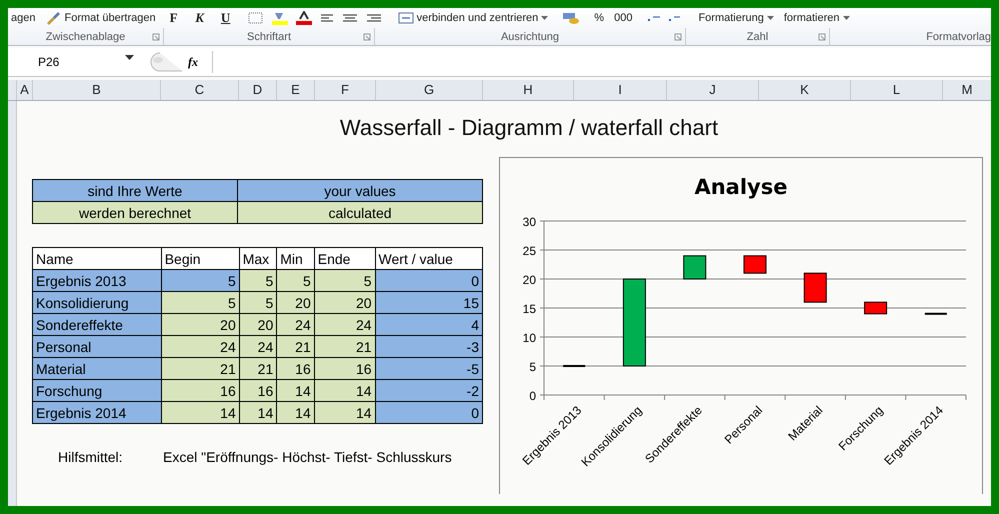  Describe the element at coordinates (896, 90) in the screenshot. I see `column-header: L` at that location.